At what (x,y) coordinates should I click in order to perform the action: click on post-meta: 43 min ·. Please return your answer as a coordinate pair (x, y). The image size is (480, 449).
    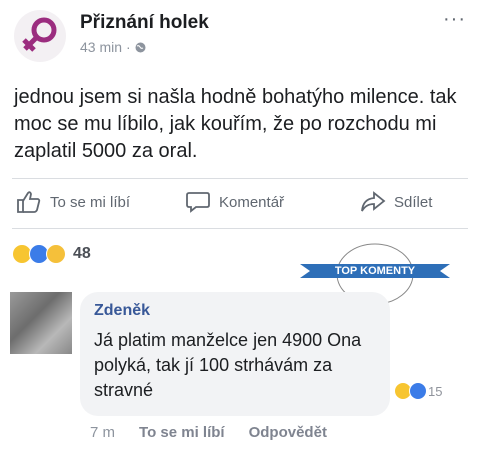
    Looking at the image, I should click on (113, 47).